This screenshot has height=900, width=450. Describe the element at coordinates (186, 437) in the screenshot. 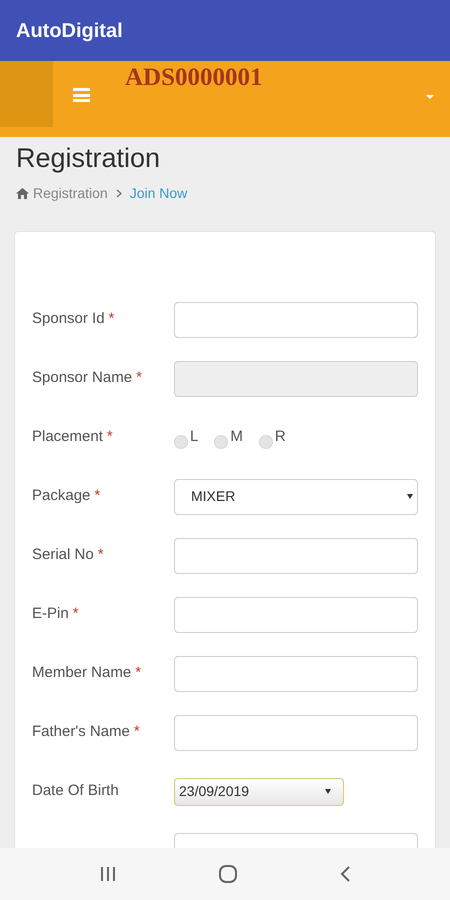

I see `radio-option: L` at that location.